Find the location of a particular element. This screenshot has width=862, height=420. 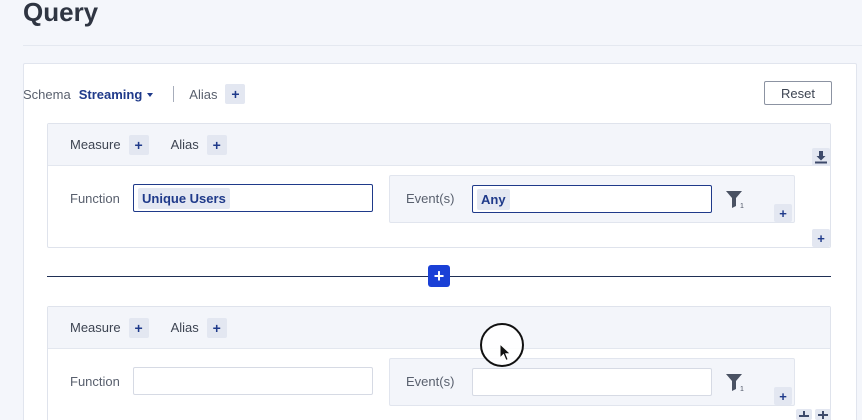

reset-button: Reset is located at coordinates (798, 93).